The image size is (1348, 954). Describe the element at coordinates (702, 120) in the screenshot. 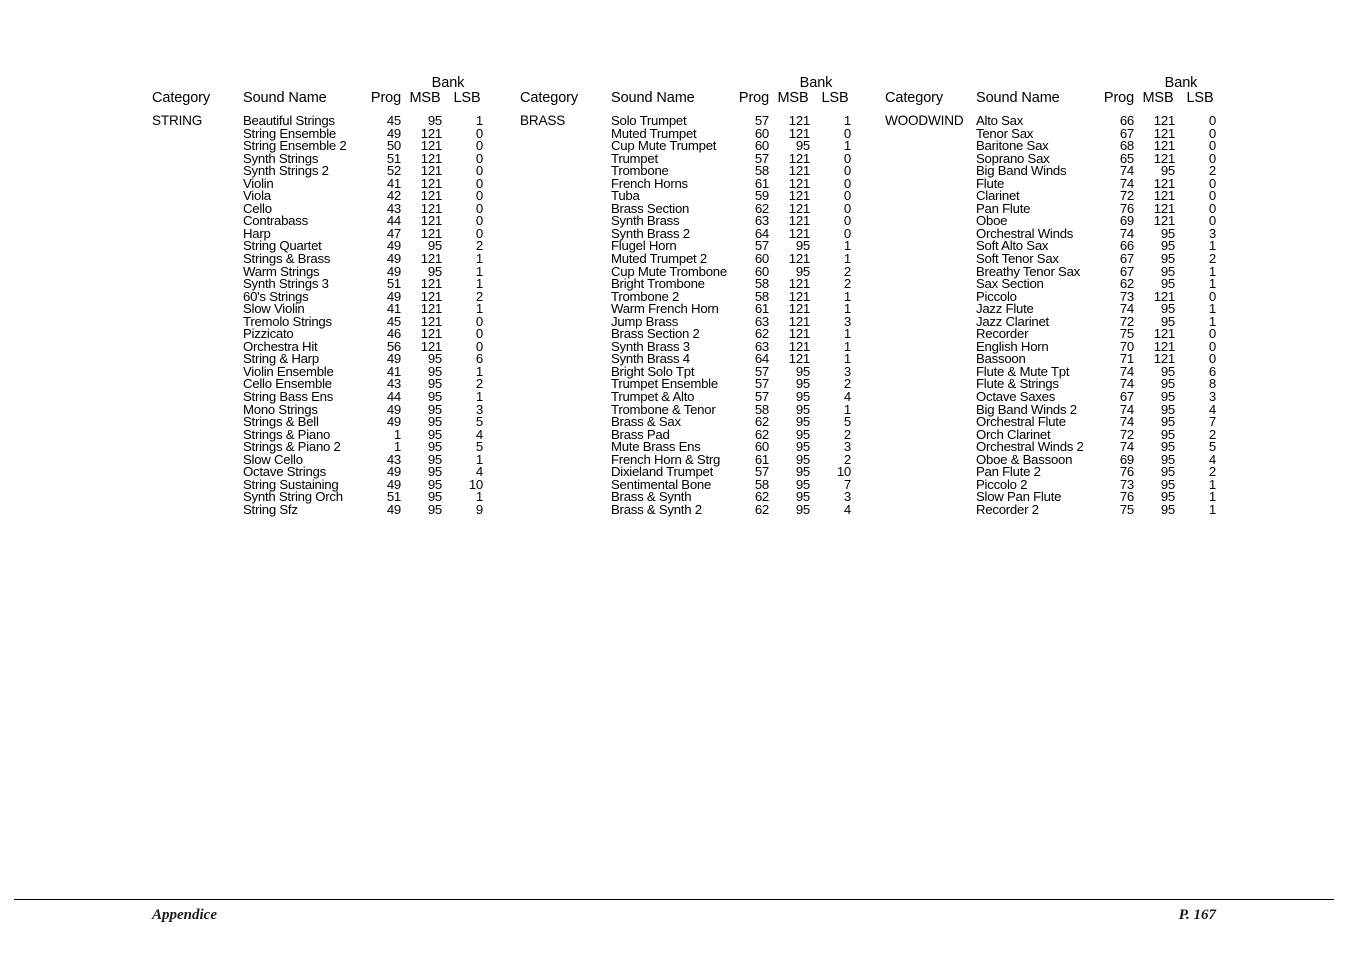

I see `table-row: BRASS Solo Trumpet 57 121 1` at that location.